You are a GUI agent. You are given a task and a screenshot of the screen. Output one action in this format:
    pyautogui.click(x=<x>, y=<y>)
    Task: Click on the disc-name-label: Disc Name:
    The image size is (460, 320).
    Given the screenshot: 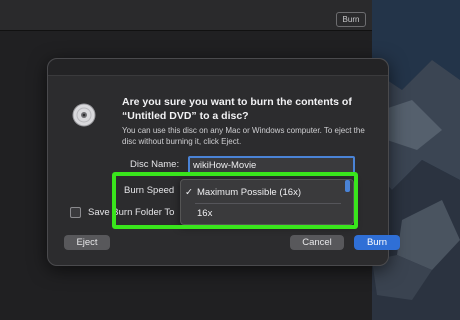 What is the action you would take?
    pyautogui.click(x=155, y=164)
    